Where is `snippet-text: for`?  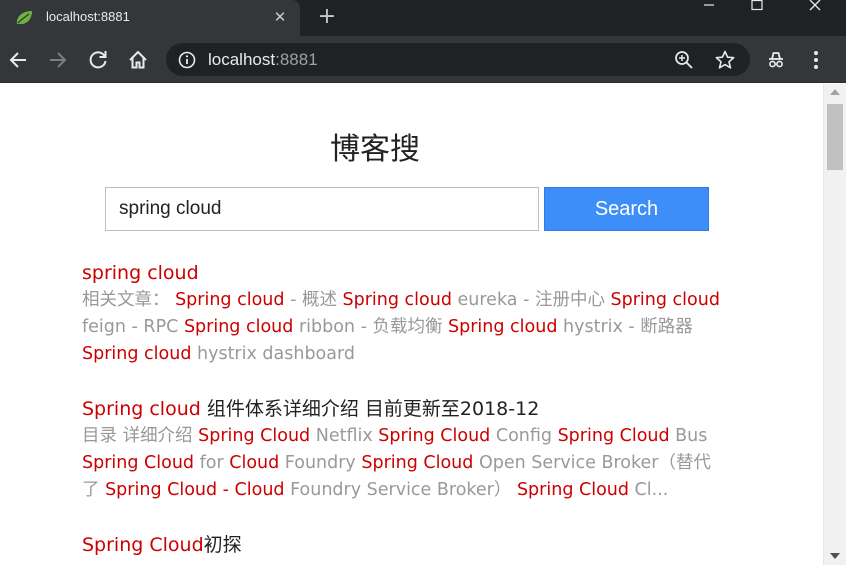 snippet-text: for is located at coordinates (212, 463).